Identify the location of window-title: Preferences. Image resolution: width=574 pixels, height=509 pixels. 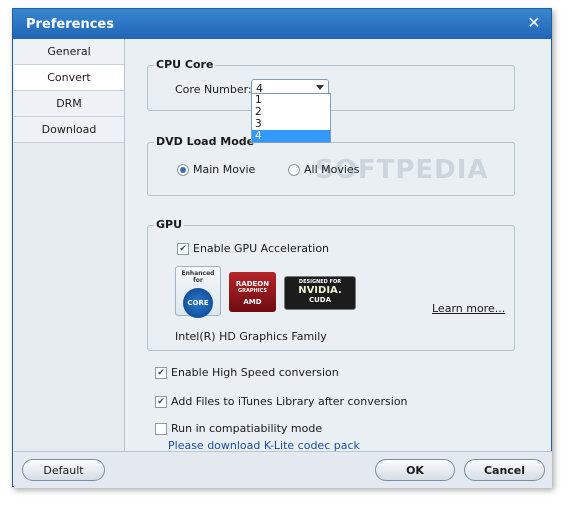
(70, 24).